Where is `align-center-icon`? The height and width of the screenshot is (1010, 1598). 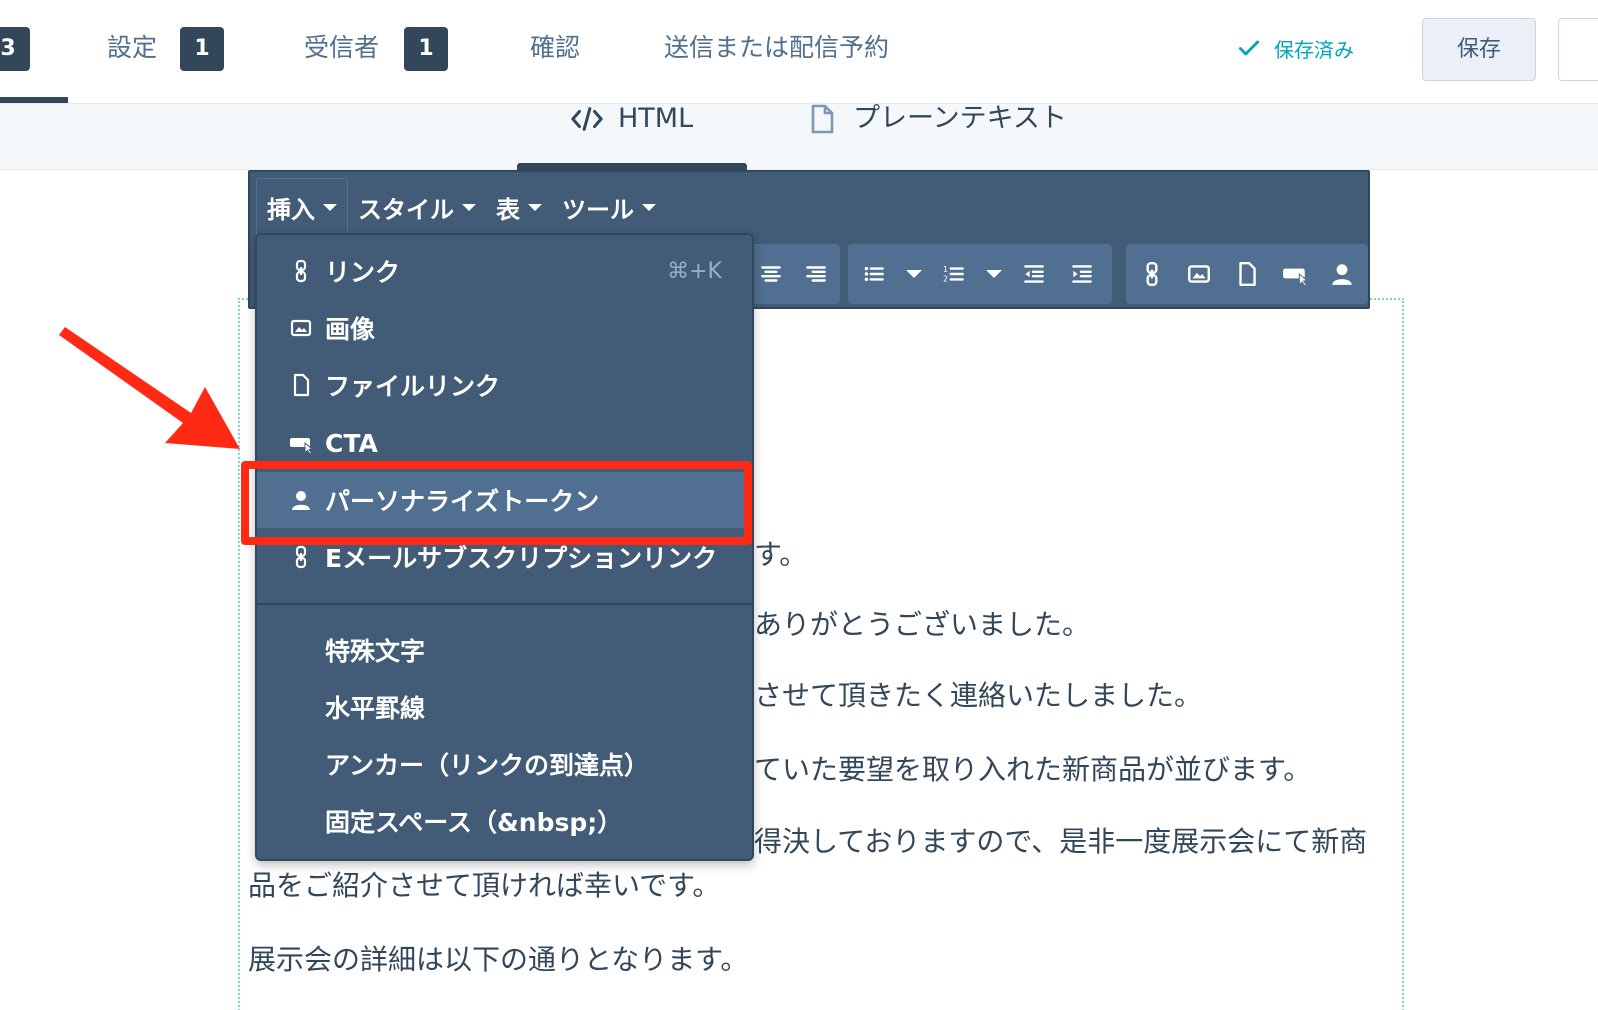 align-center-icon is located at coordinates (771, 274).